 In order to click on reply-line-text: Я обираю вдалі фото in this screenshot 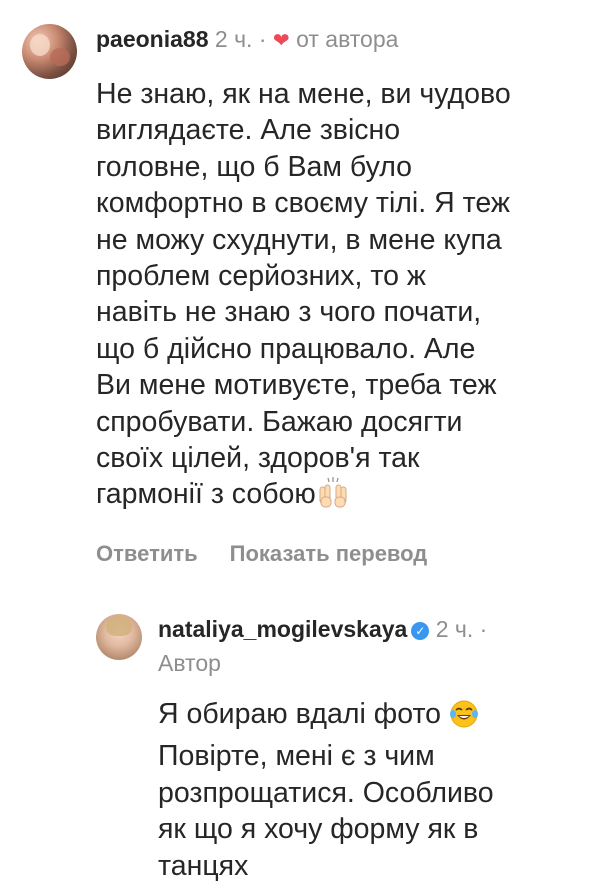, I will do `click(300, 714)`.